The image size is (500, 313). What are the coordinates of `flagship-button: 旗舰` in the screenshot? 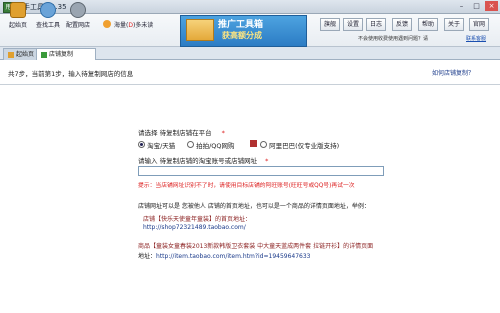 It's located at (330, 24).